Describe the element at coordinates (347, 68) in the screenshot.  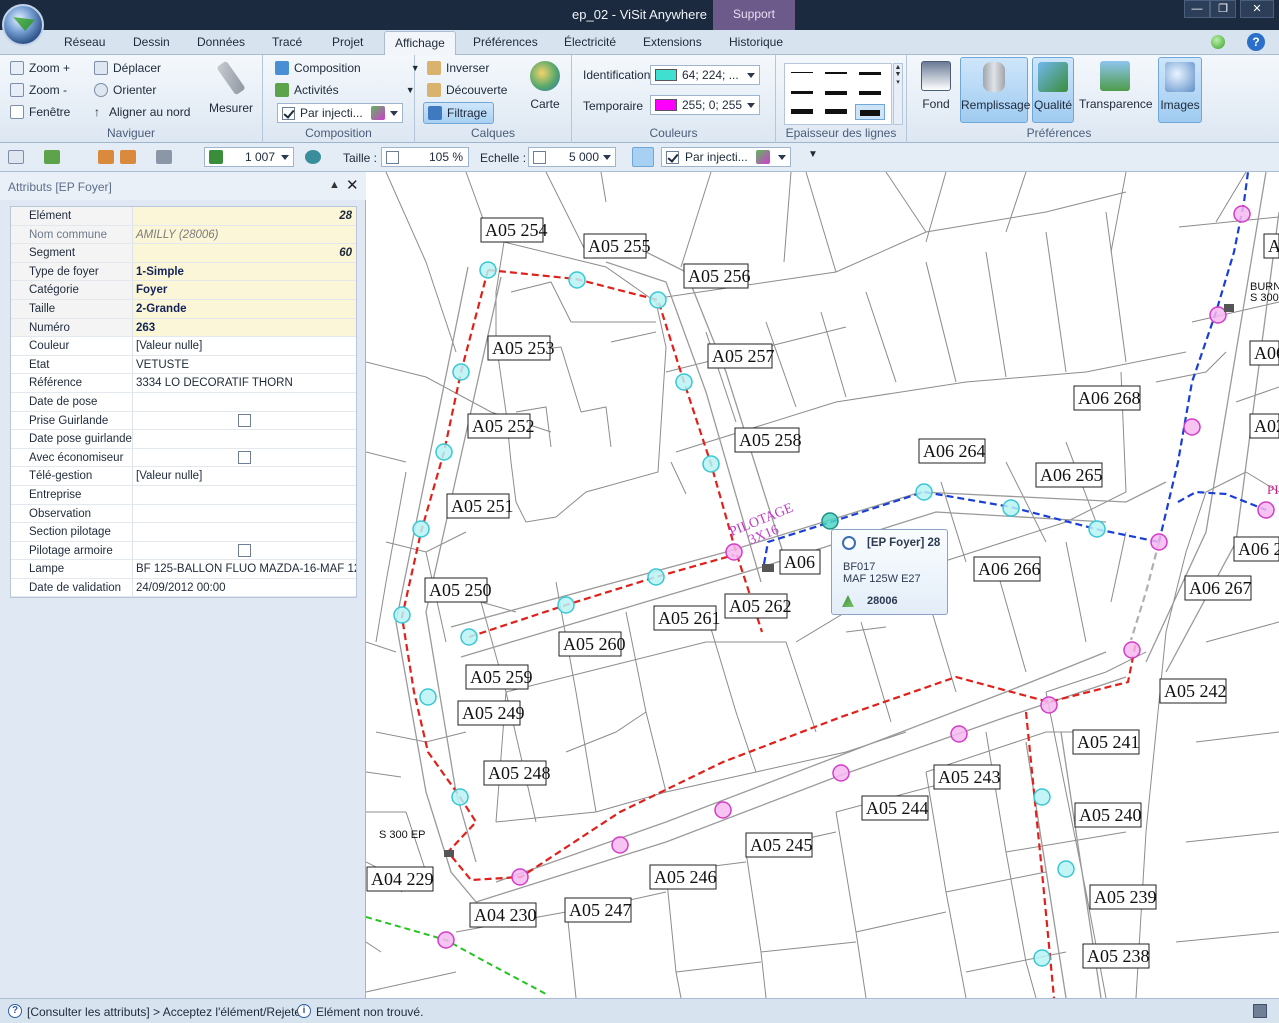
I see `composition-dropdown: Composition ▼` at that location.